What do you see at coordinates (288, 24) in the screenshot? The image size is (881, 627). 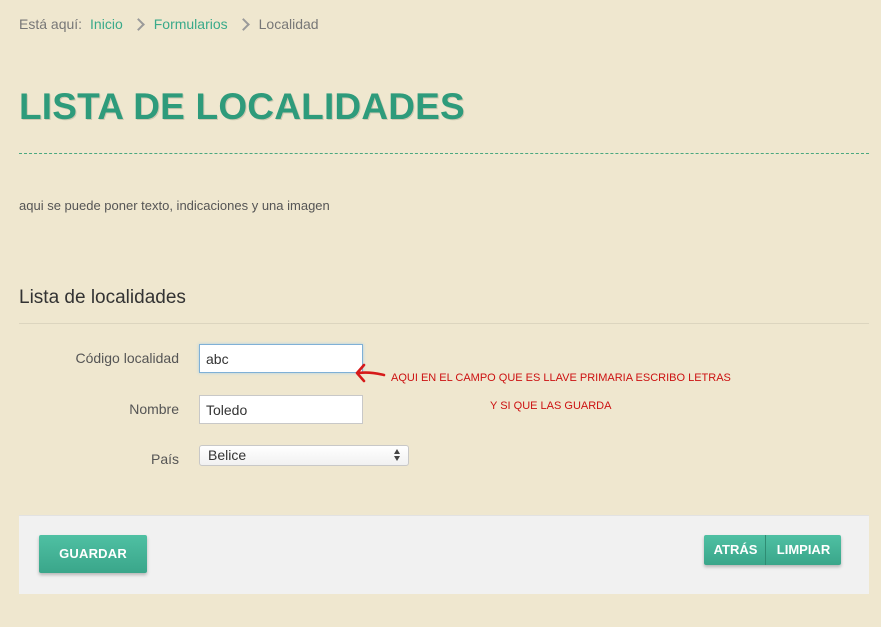 I see `breadcrumb-current: Localidad` at bounding box center [288, 24].